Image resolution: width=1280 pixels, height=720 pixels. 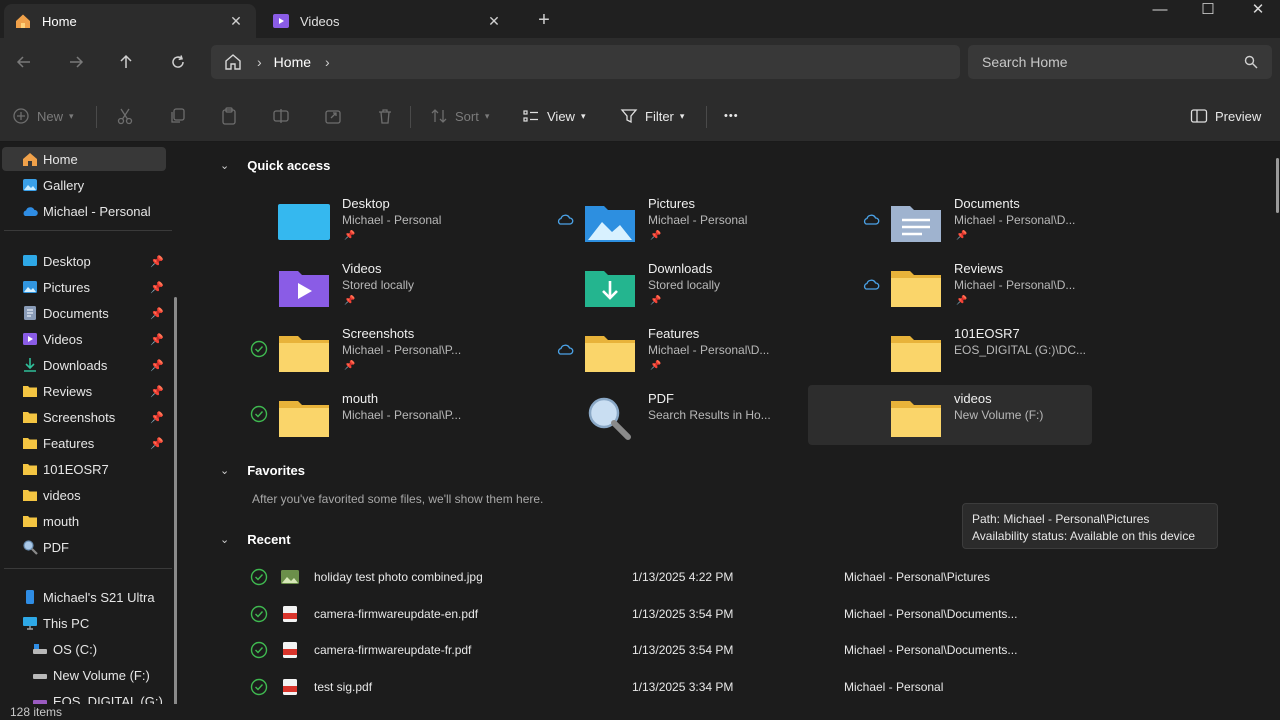 I want to click on paste-button, so click(x=232, y=116).